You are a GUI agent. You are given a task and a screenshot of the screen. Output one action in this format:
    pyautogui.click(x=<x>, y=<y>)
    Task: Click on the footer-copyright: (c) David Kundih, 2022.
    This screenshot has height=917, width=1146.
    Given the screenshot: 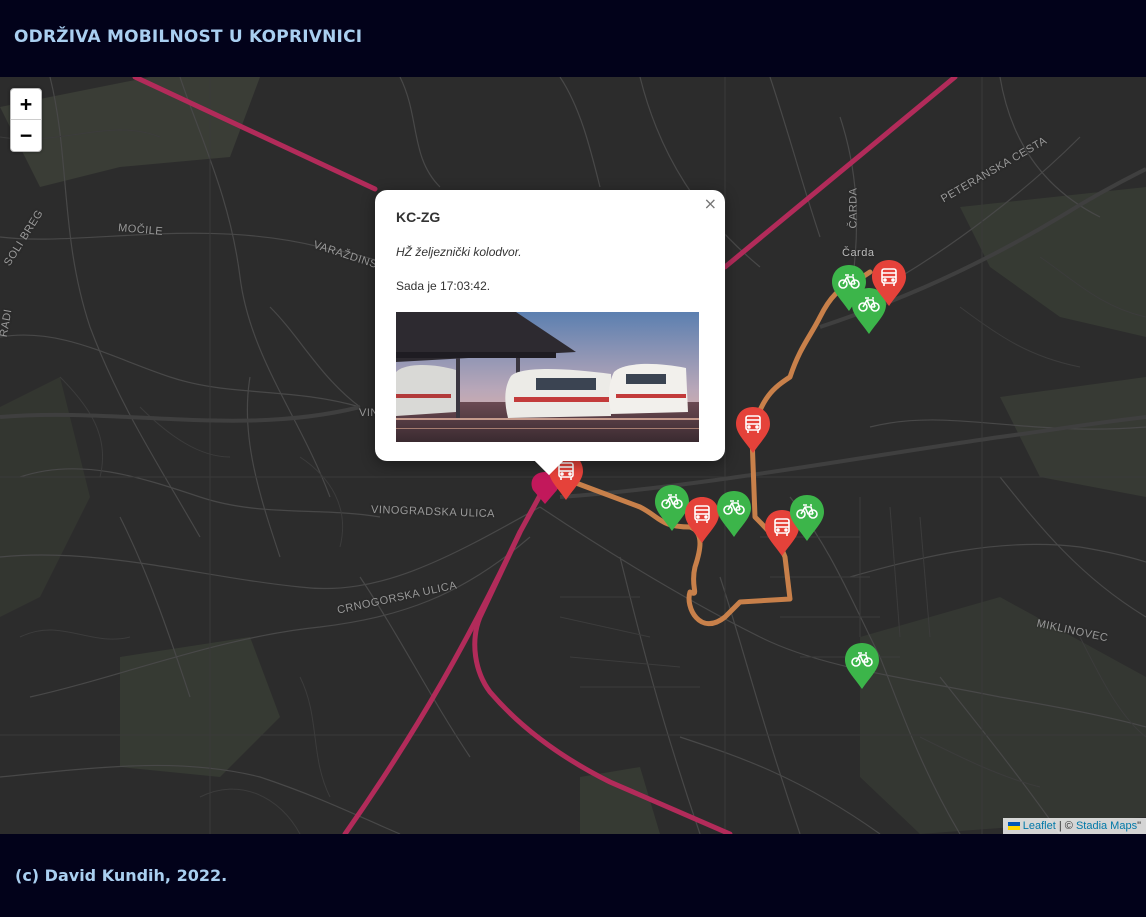 What is the action you would take?
    pyautogui.click(x=121, y=875)
    